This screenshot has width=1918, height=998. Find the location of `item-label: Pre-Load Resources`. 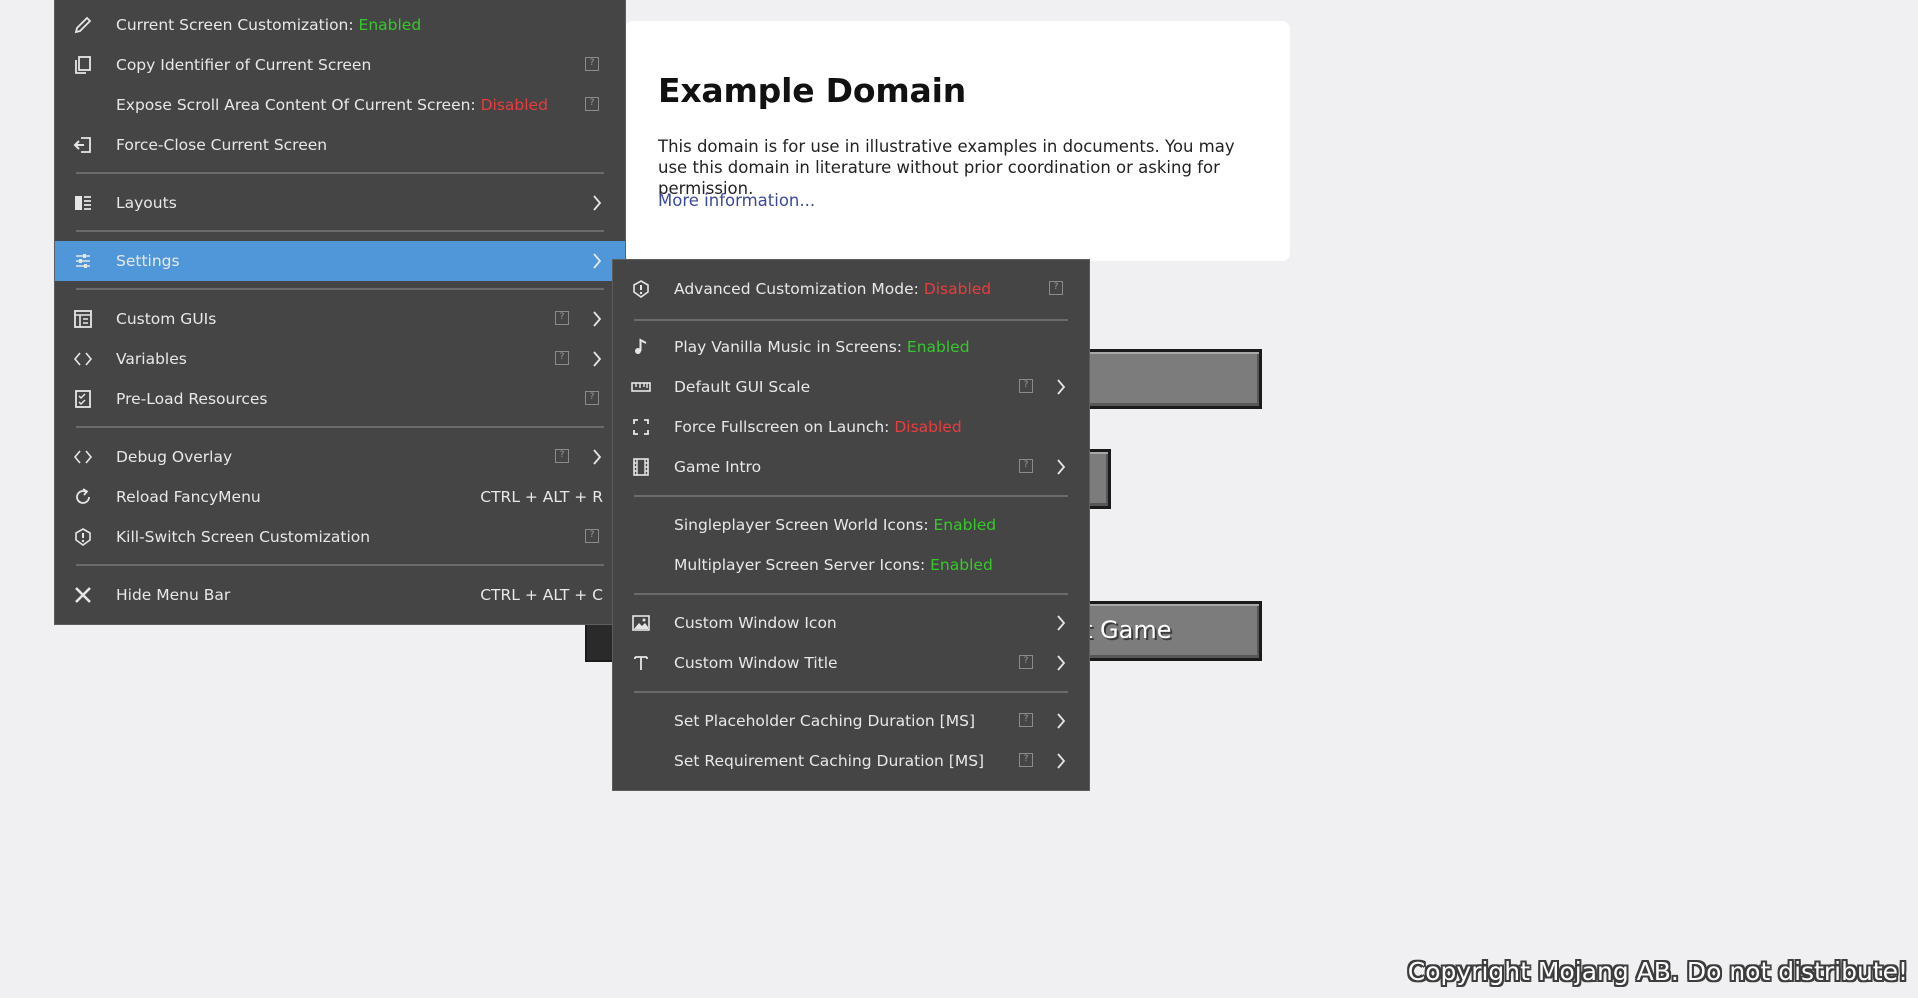

item-label: Pre-Load Resources is located at coordinates (192, 399).